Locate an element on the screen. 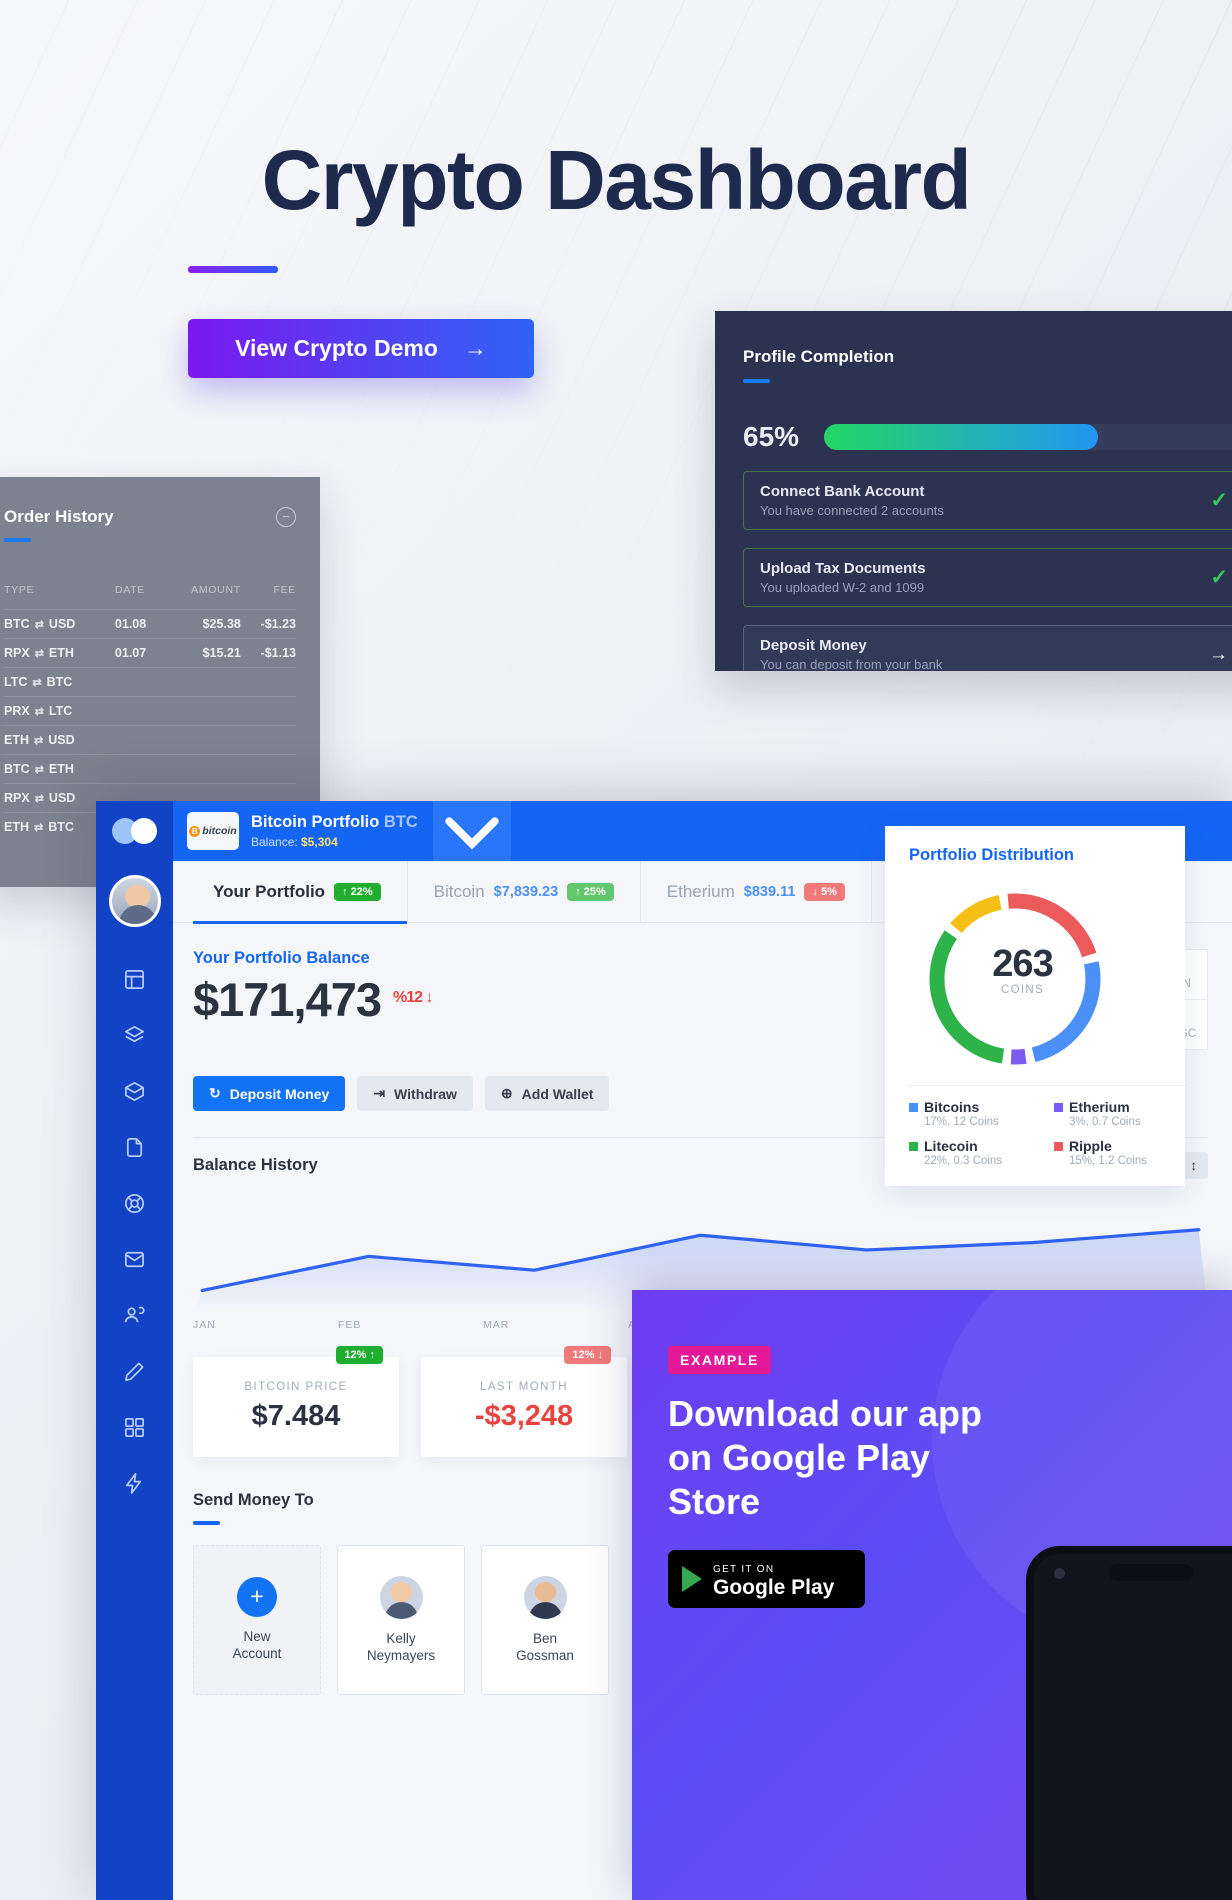 This screenshot has width=1232, height=1900. sidebar-item-apps is located at coordinates (135, 1427).